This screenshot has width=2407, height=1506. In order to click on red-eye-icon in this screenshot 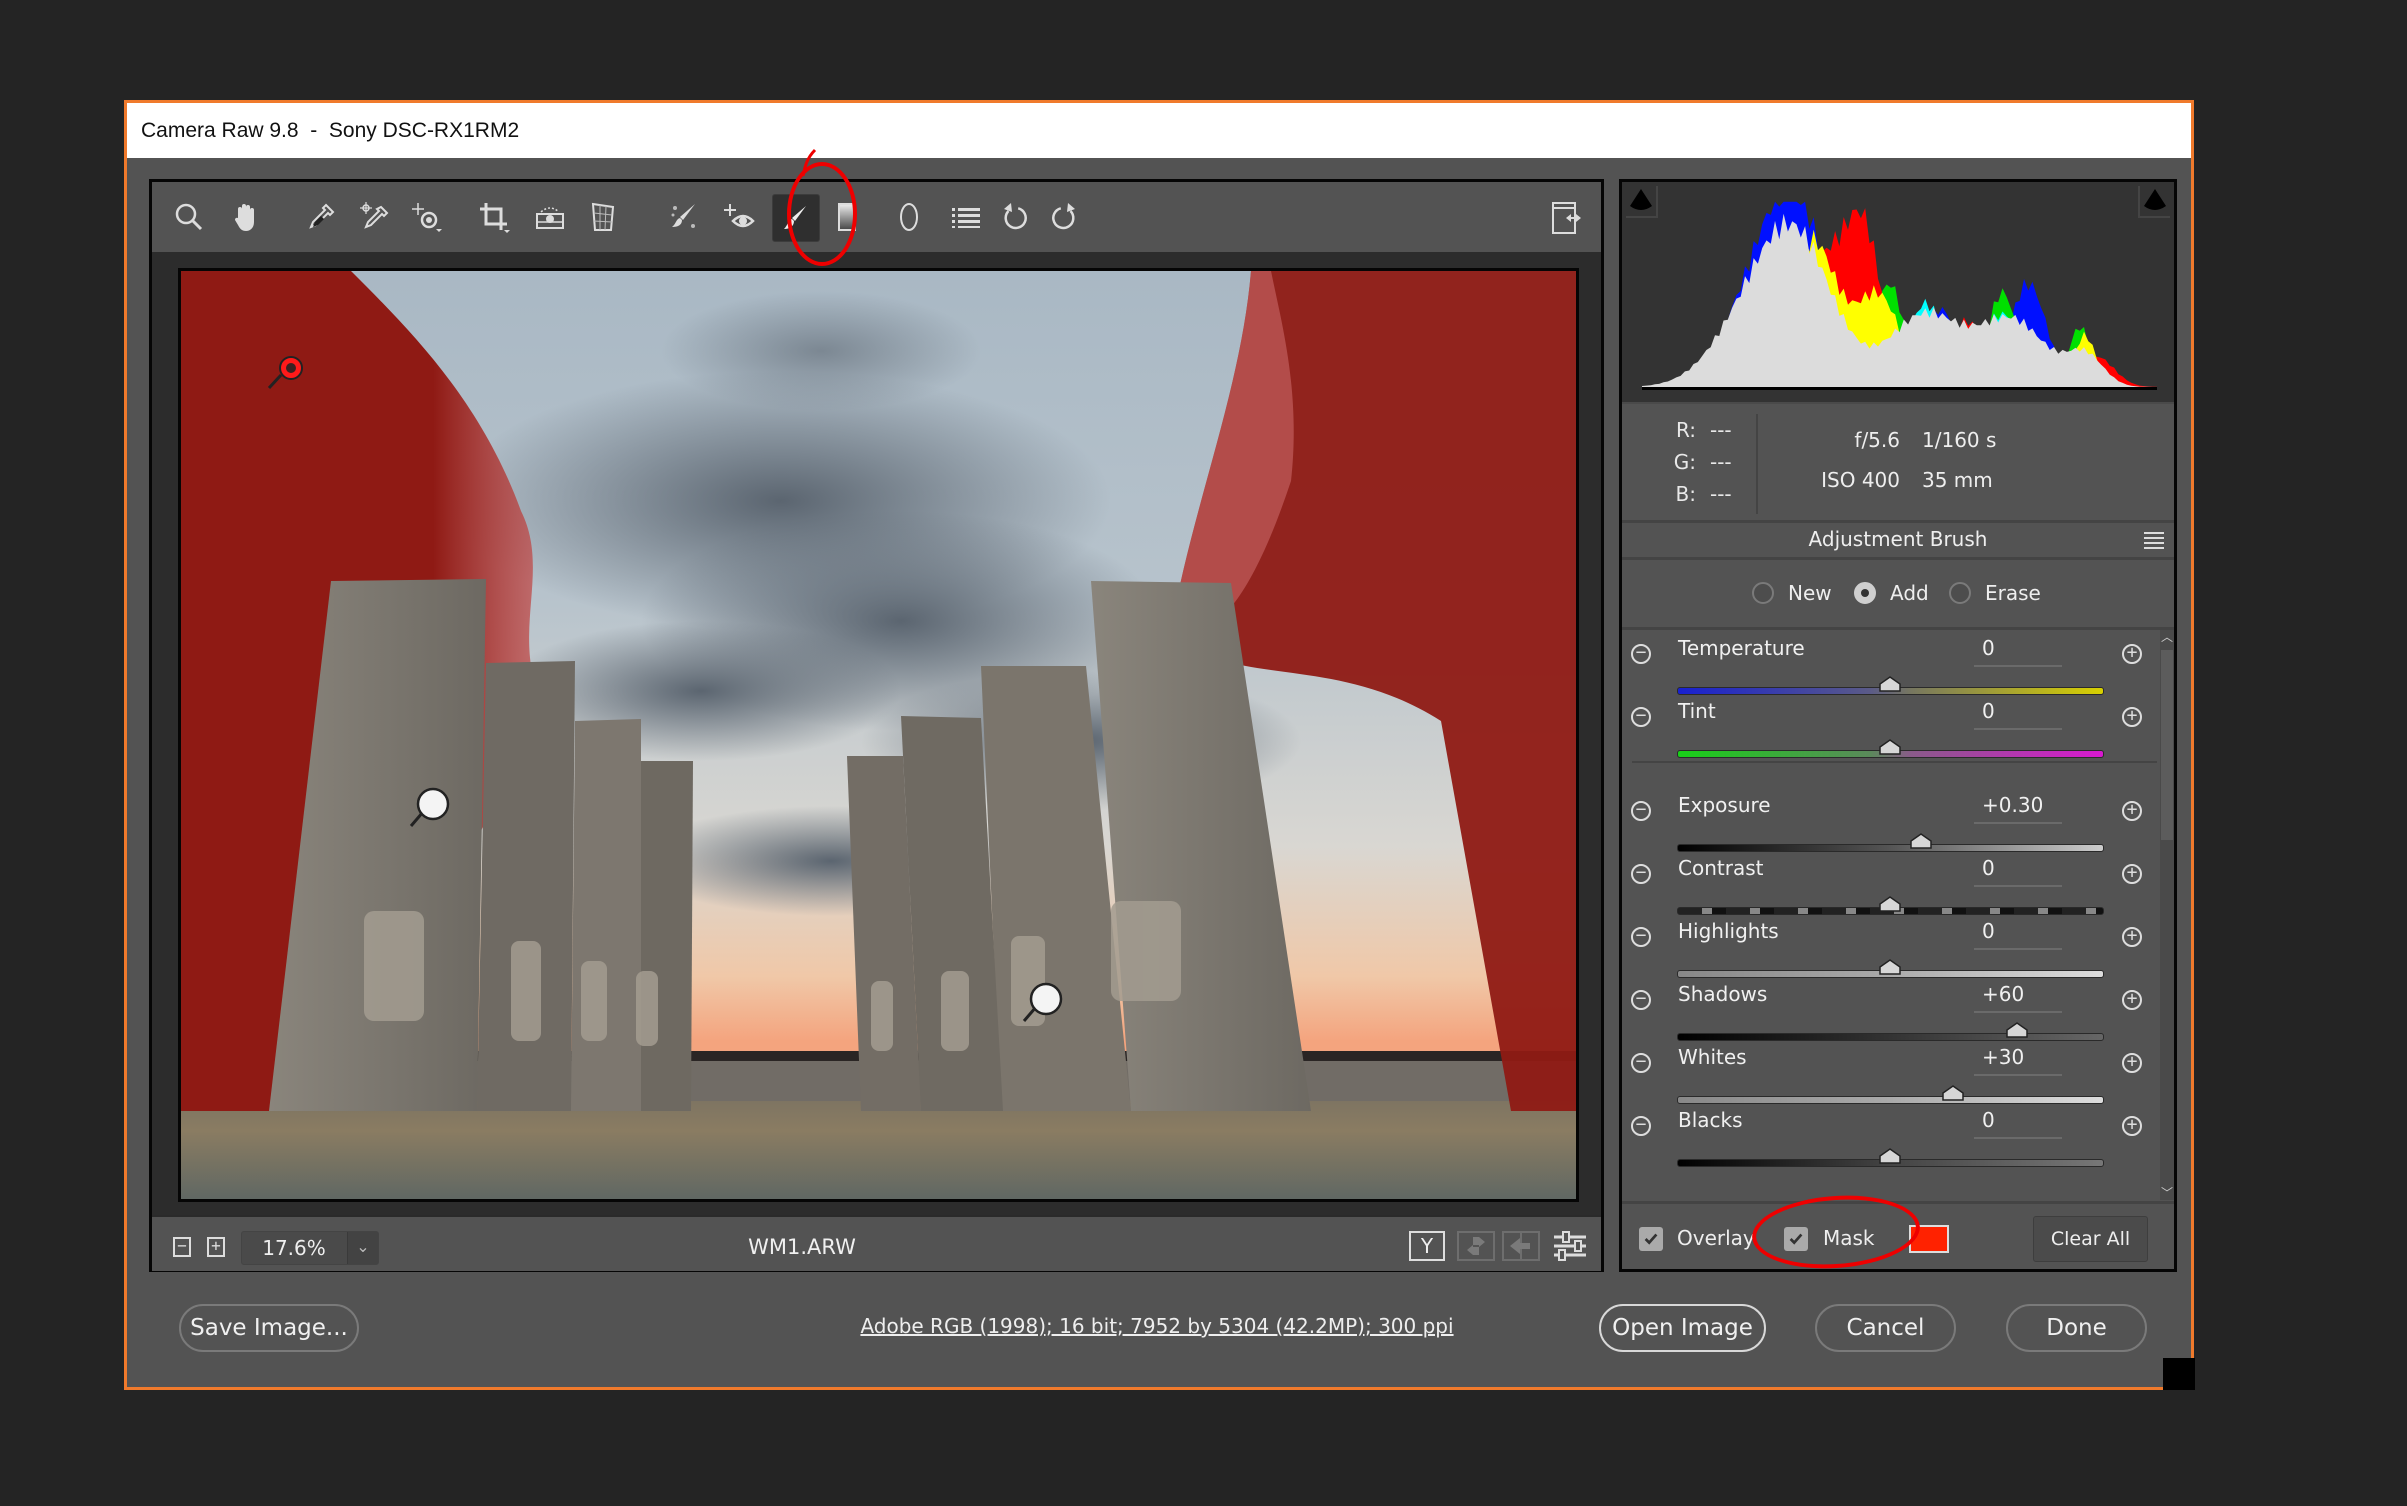, I will do `click(739, 216)`.